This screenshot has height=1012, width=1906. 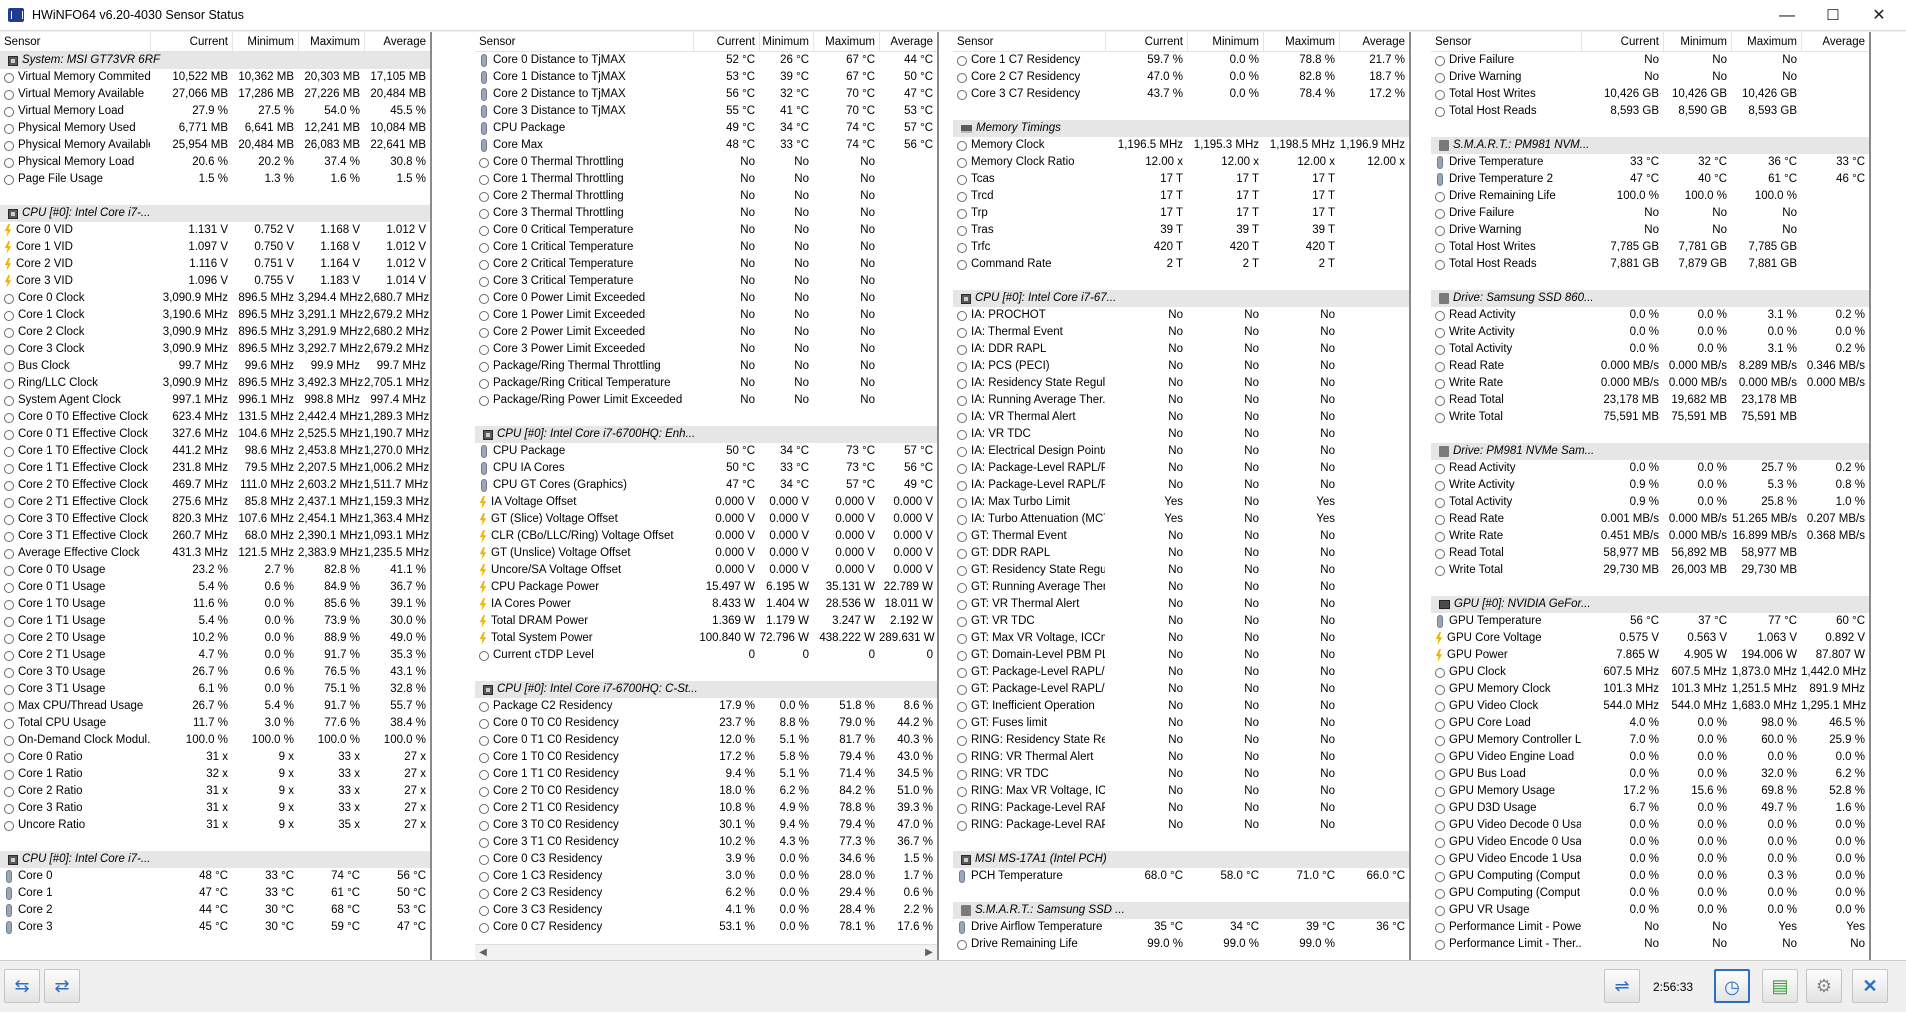 What do you see at coordinates (1833, 15) in the screenshot?
I see `maximize-button: ☐` at bounding box center [1833, 15].